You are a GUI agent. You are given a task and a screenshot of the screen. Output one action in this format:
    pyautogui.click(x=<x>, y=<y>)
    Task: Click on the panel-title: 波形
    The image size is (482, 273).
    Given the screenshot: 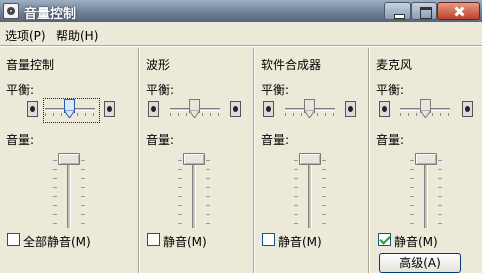 What is the action you would take?
    pyautogui.click(x=158, y=65)
    